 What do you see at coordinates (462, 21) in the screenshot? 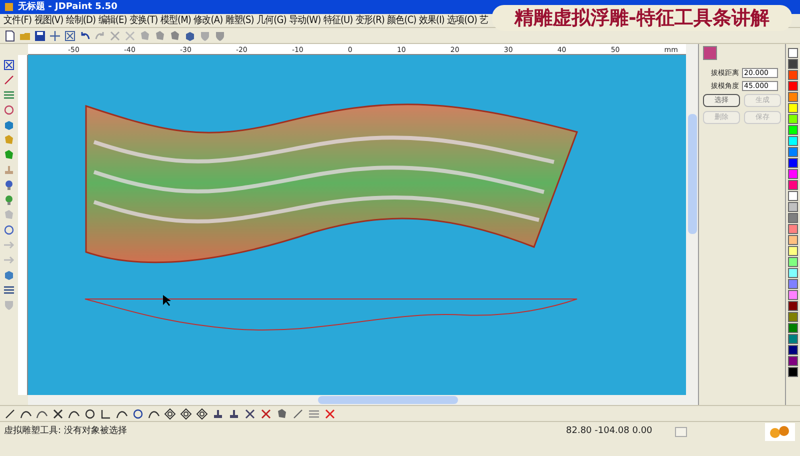
I see `menu-item: 选项(O)` at bounding box center [462, 21].